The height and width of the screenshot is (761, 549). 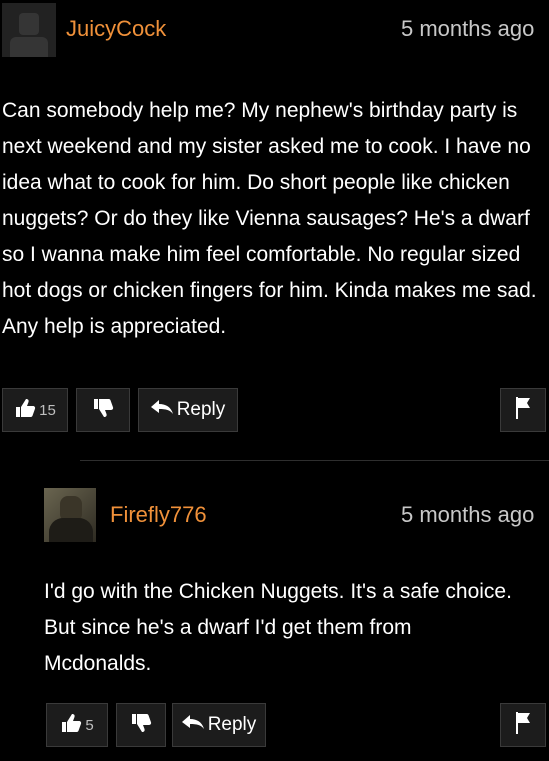 I want to click on upvote-count: 15, so click(x=47, y=410).